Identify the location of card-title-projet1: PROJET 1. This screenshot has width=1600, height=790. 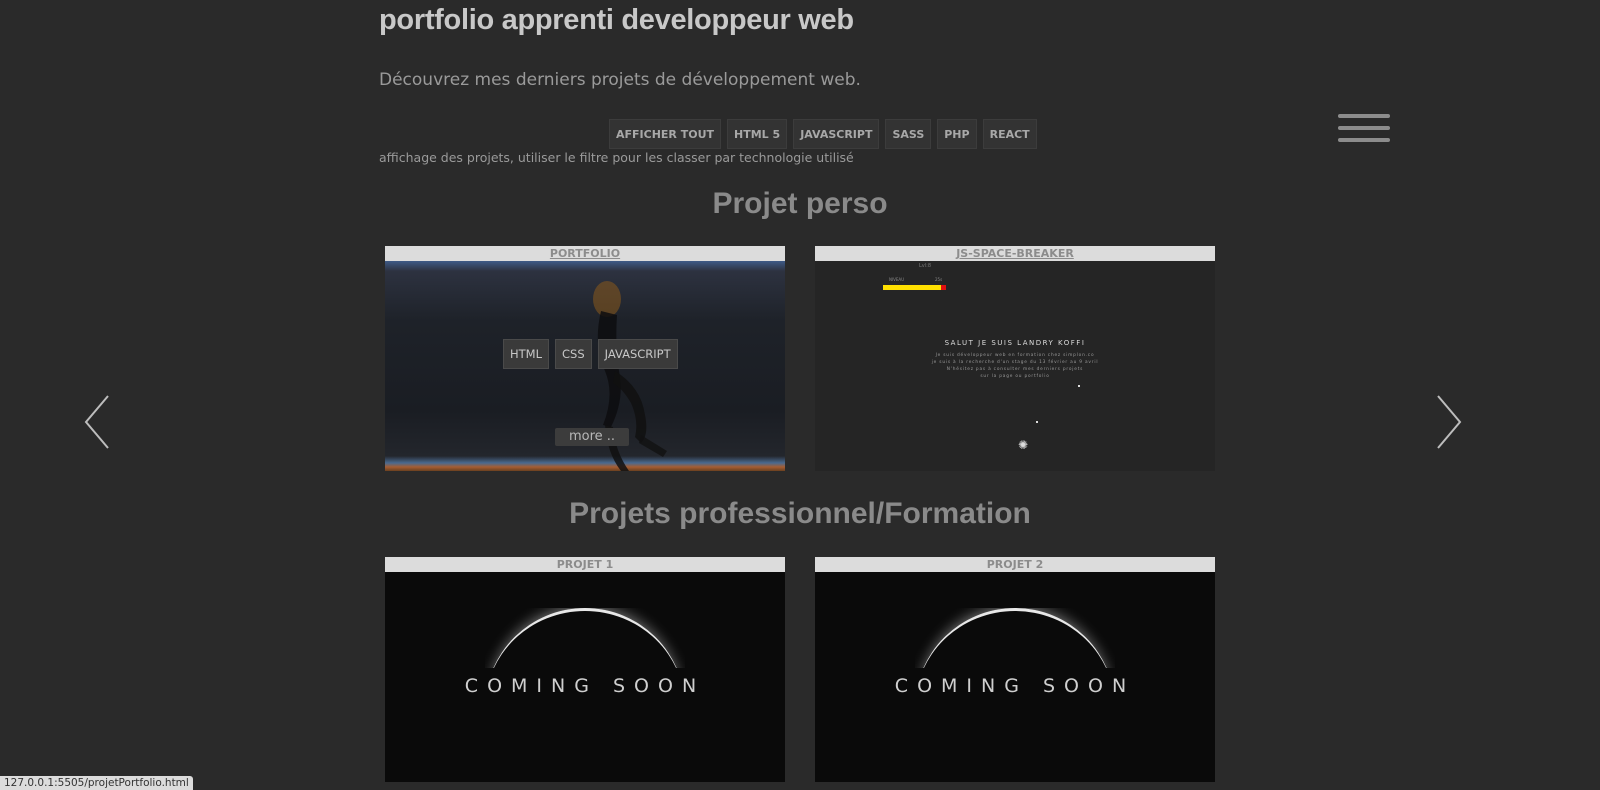
(585, 564).